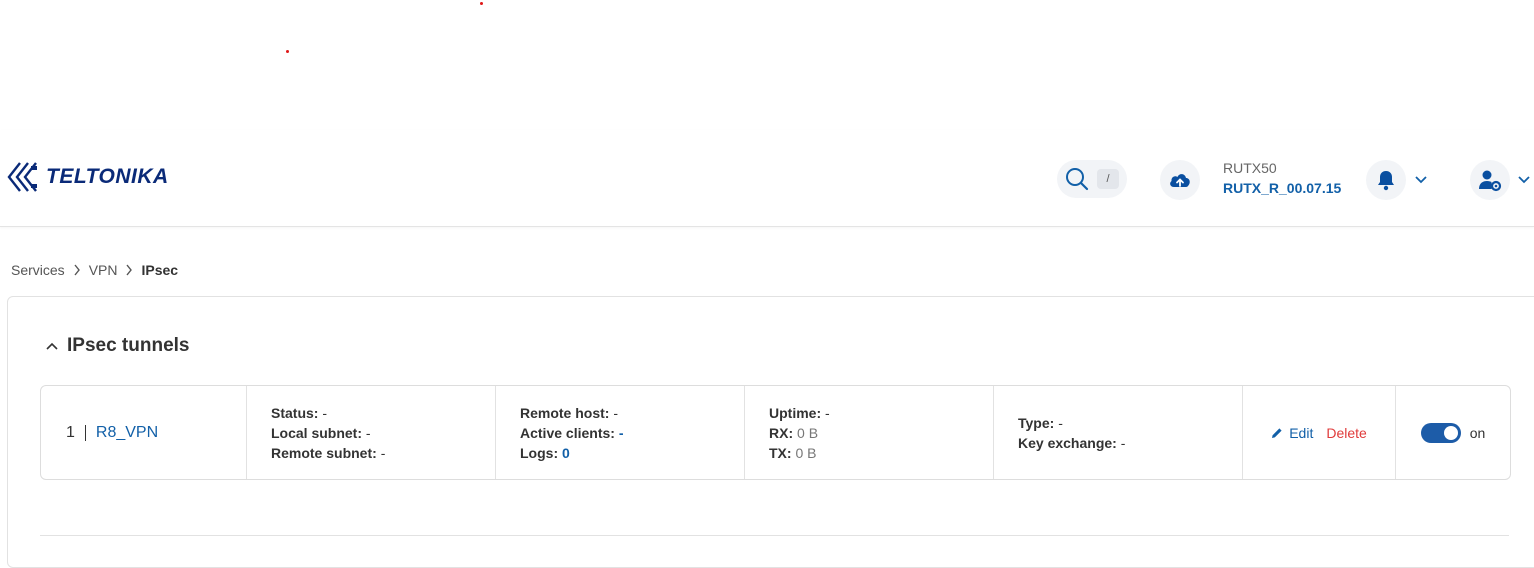 This screenshot has height=568, width=1534. What do you see at coordinates (781, 432) in the screenshot?
I see `rx-label: RX:` at bounding box center [781, 432].